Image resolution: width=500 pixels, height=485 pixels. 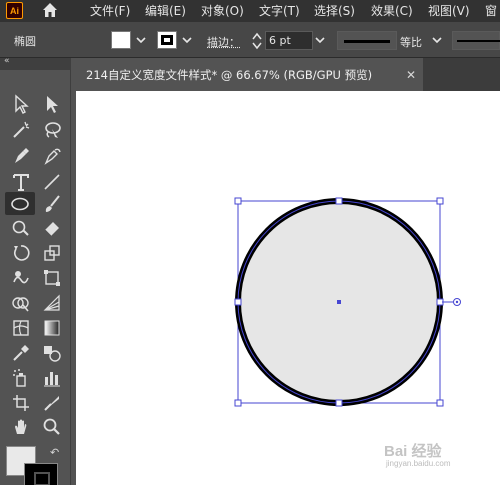 What do you see at coordinates (52, 103) in the screenshot?
I see `direct-selection-tool-icon` at bounding box center [52, 103].